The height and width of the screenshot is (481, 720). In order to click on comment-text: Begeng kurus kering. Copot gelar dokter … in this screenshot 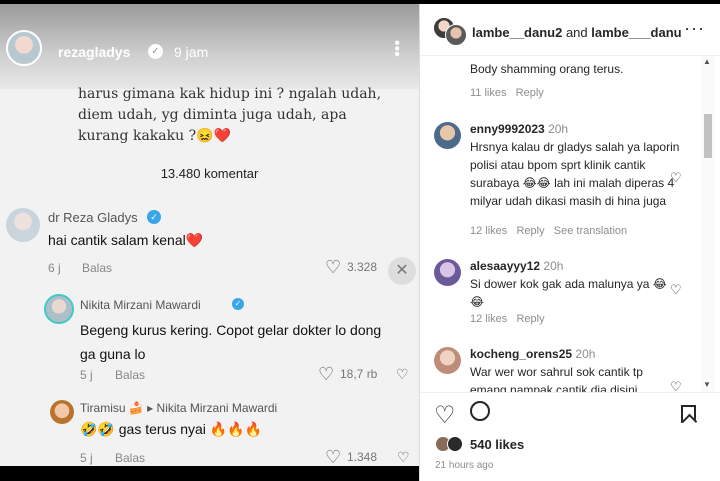, I will do `click(231, 342)`.